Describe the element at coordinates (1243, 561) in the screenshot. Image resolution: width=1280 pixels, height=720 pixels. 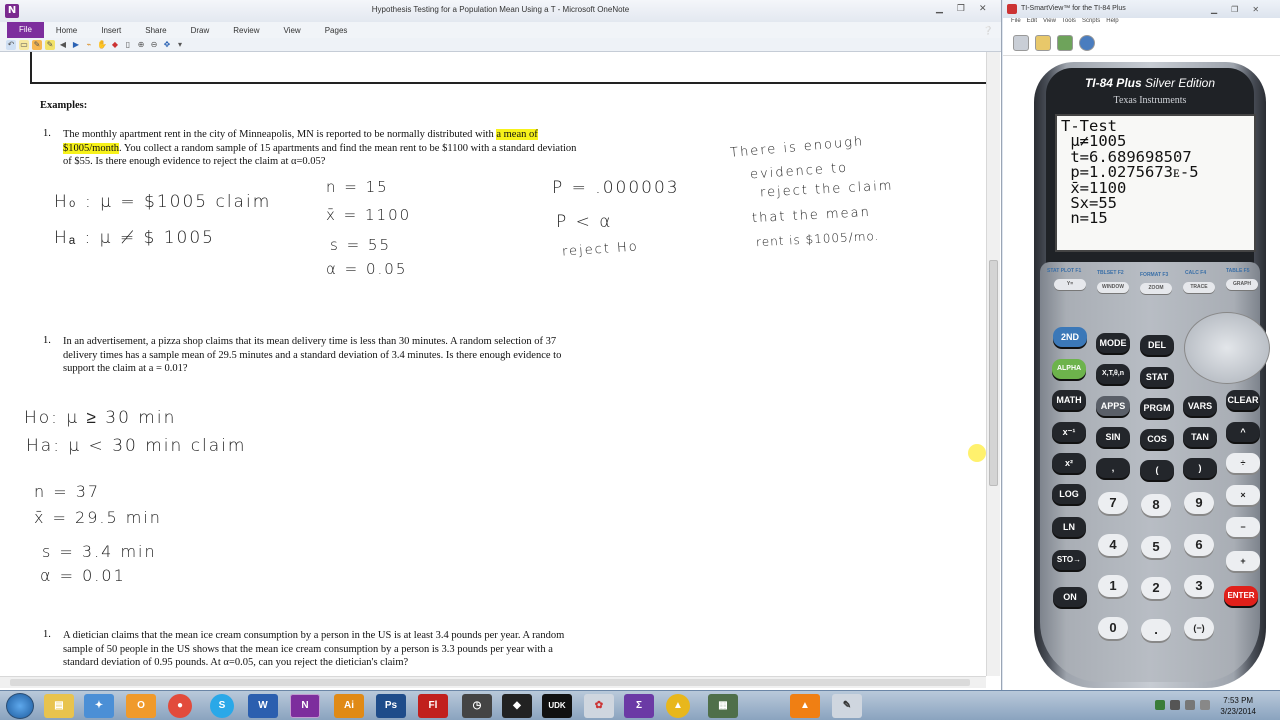
I see `key-add: +` at that location.